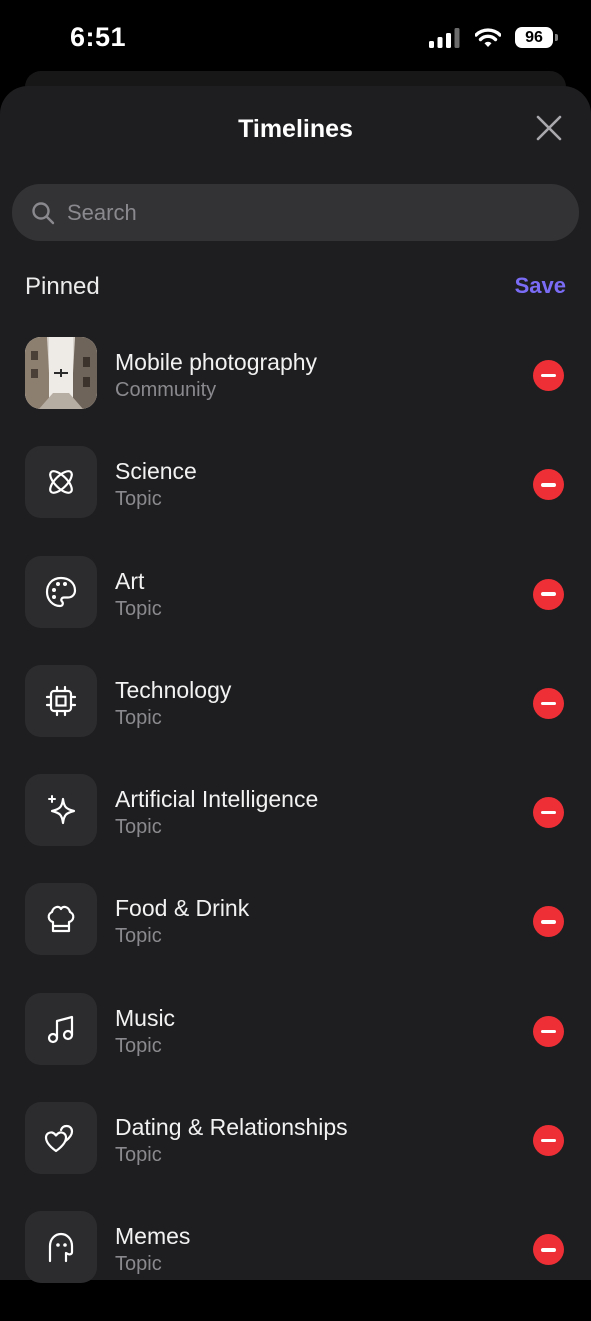 The height and width of the screenshot is (1321, 591). Describe the element at coordinates (166, 390) in the screenshot. I see `item-subtitle: Community` at that location.